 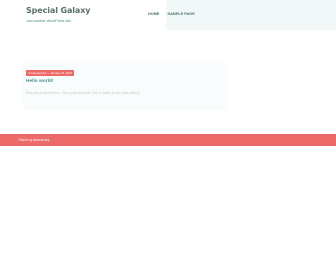 I want to click on post-title: Hello world!, so click(x=39, y=81).